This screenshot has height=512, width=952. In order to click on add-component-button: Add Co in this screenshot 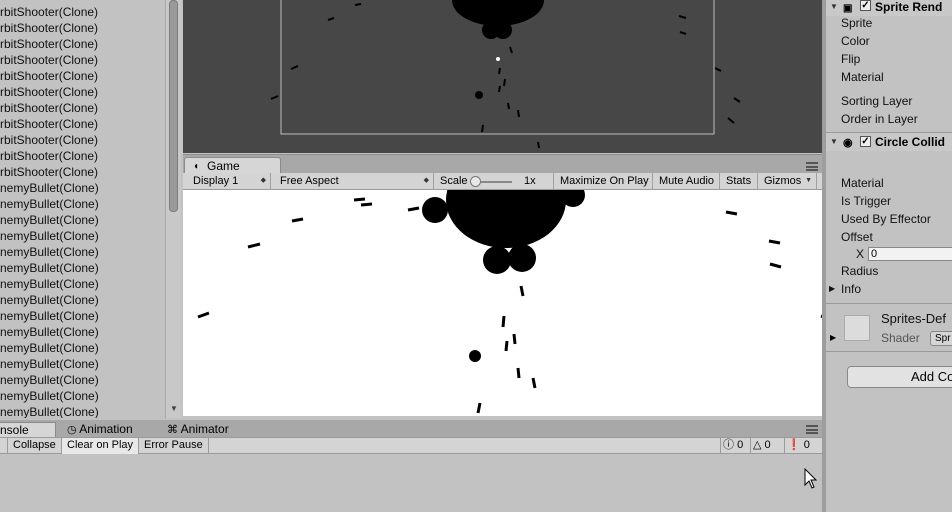, I will do `click(899, 377)`.